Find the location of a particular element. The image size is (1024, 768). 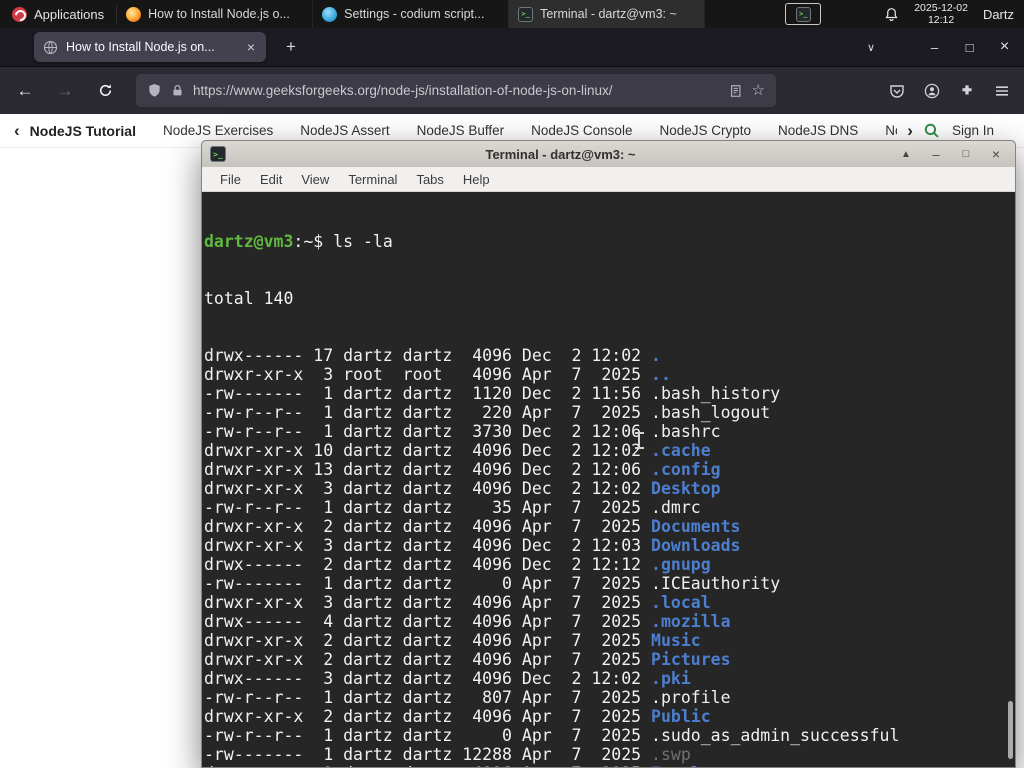

taskbar-username: Dartz is located at coordinates (998, 14).